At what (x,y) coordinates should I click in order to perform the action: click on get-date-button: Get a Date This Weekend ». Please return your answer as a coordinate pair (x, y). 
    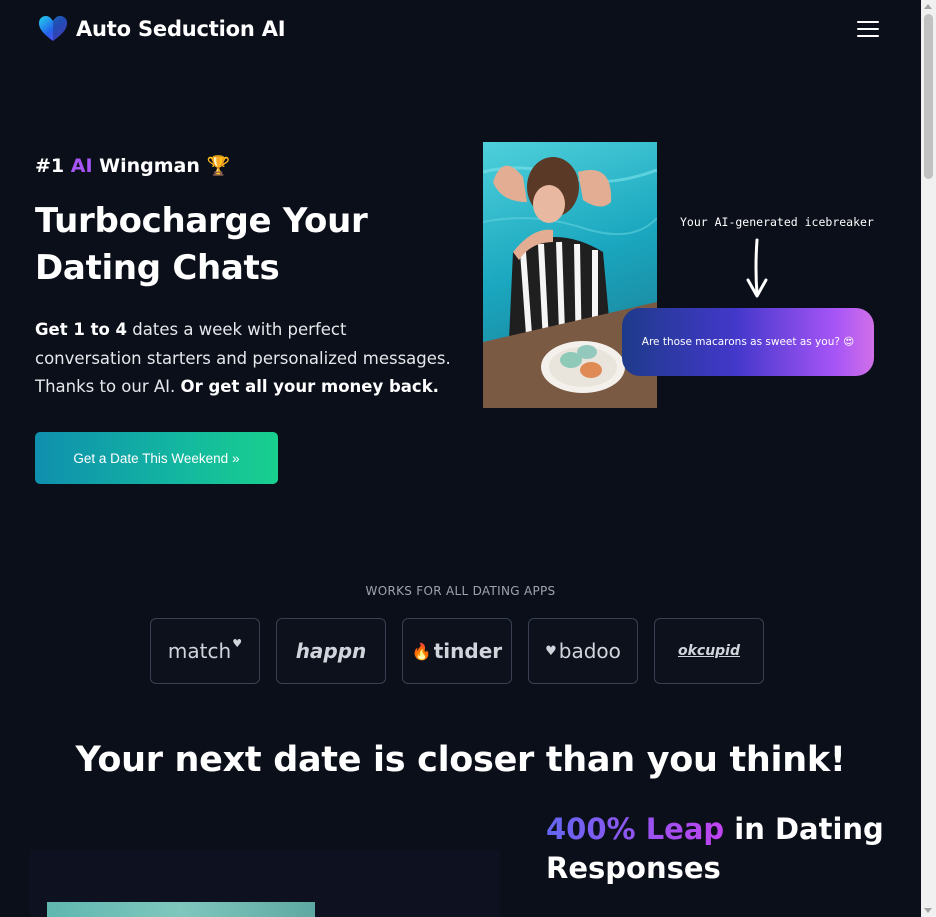
    Looking at the image, I should click on (156, 458).